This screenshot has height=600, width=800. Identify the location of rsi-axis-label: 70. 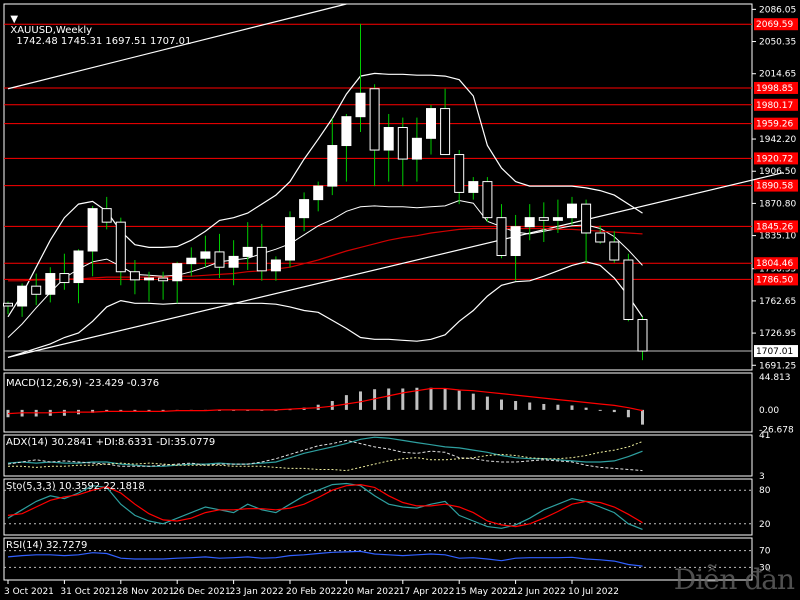
(765, 552).